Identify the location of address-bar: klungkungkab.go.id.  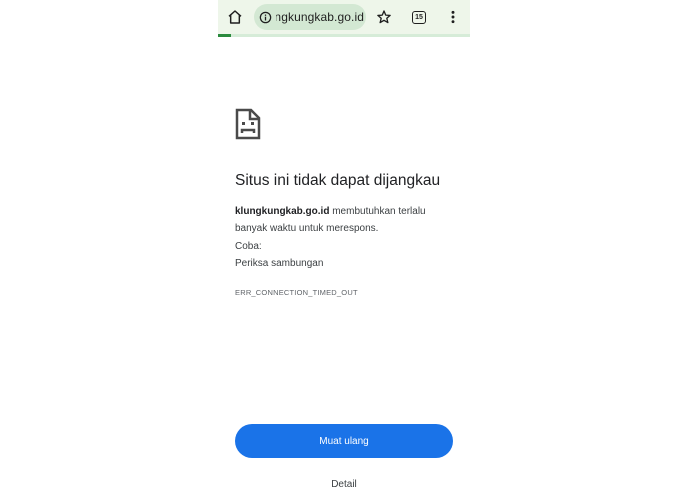
(310, 17).